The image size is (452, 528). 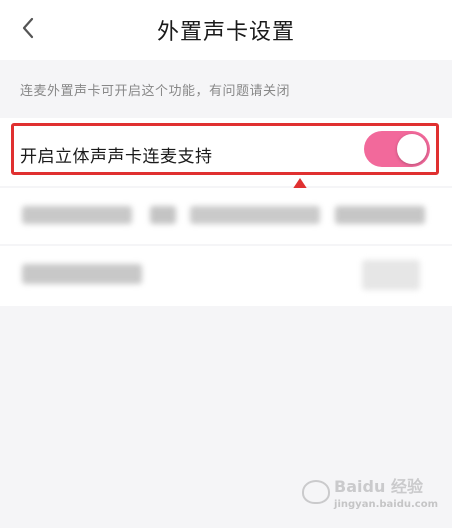 What do you see at coordinates (155, 91) in the screenshot?
I see `section-description: 连麦外置声卡可开启这个功能，有问题请关闭` at bounding box center [155, 91].